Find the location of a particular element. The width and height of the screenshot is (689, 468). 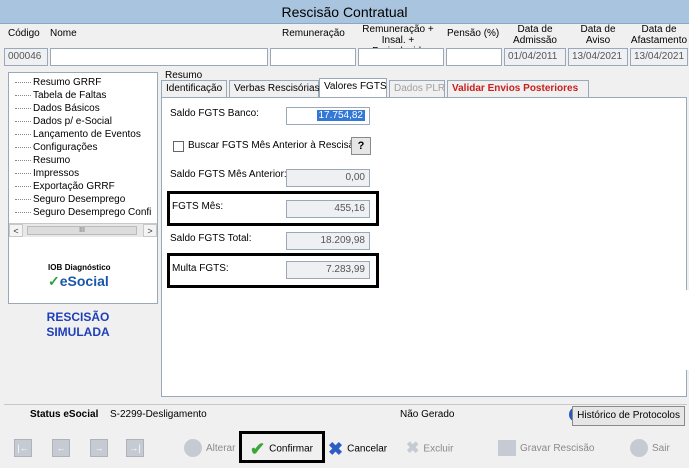

saldo-total-field: 18.209,98 is located at coordinates (328, 241).